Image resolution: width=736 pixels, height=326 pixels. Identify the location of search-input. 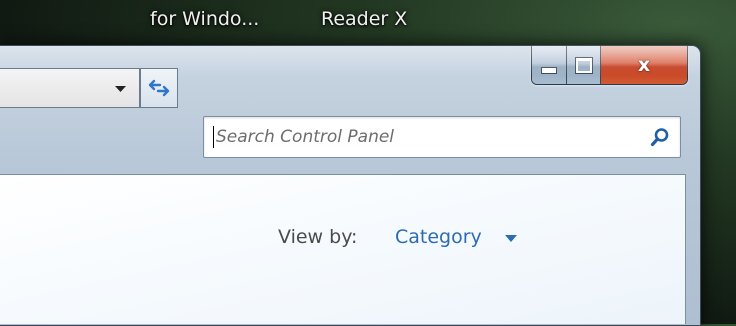
(426, 137).